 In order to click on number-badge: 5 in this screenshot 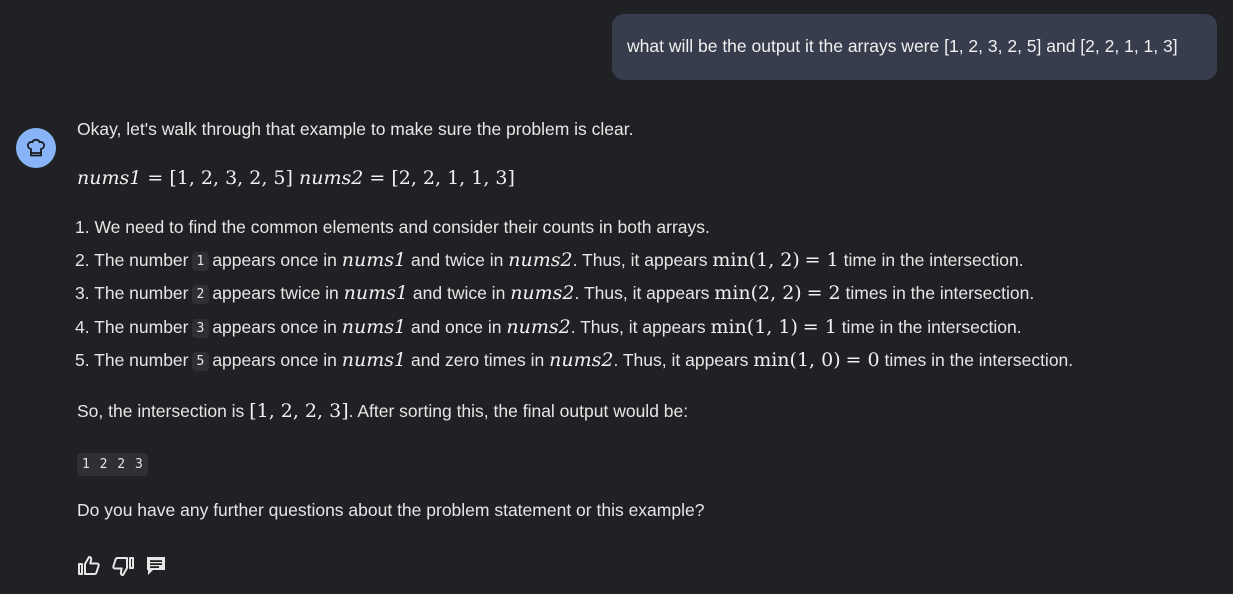, I will do `click(200, 361)`.